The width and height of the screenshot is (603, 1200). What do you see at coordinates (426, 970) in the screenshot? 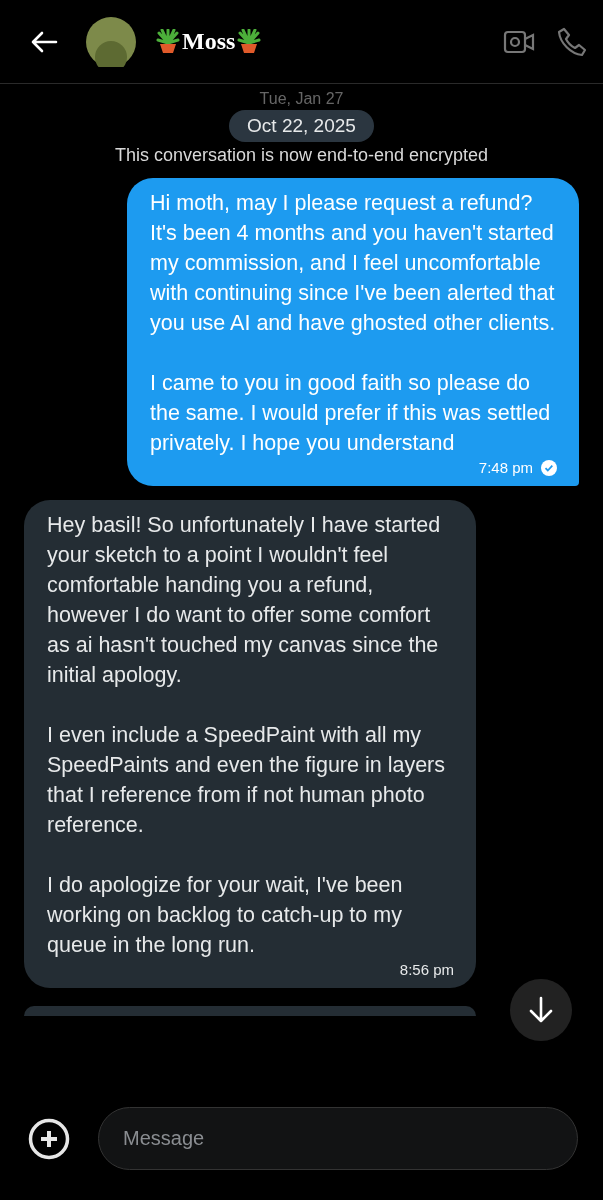
I see `message-time: 8:56 pm` at bounding box center [426, 970].